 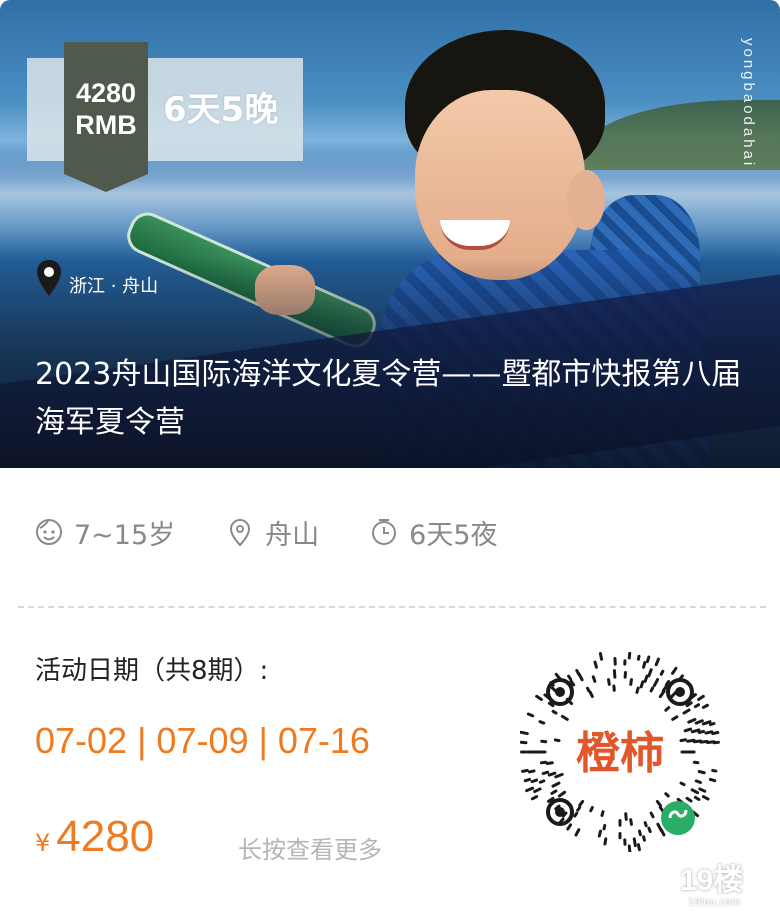 I want to click on page-title: 2023舟山国际海洋文化夏令营——暨都市快报第八届海军夏令营, so click(x=388, y=398).